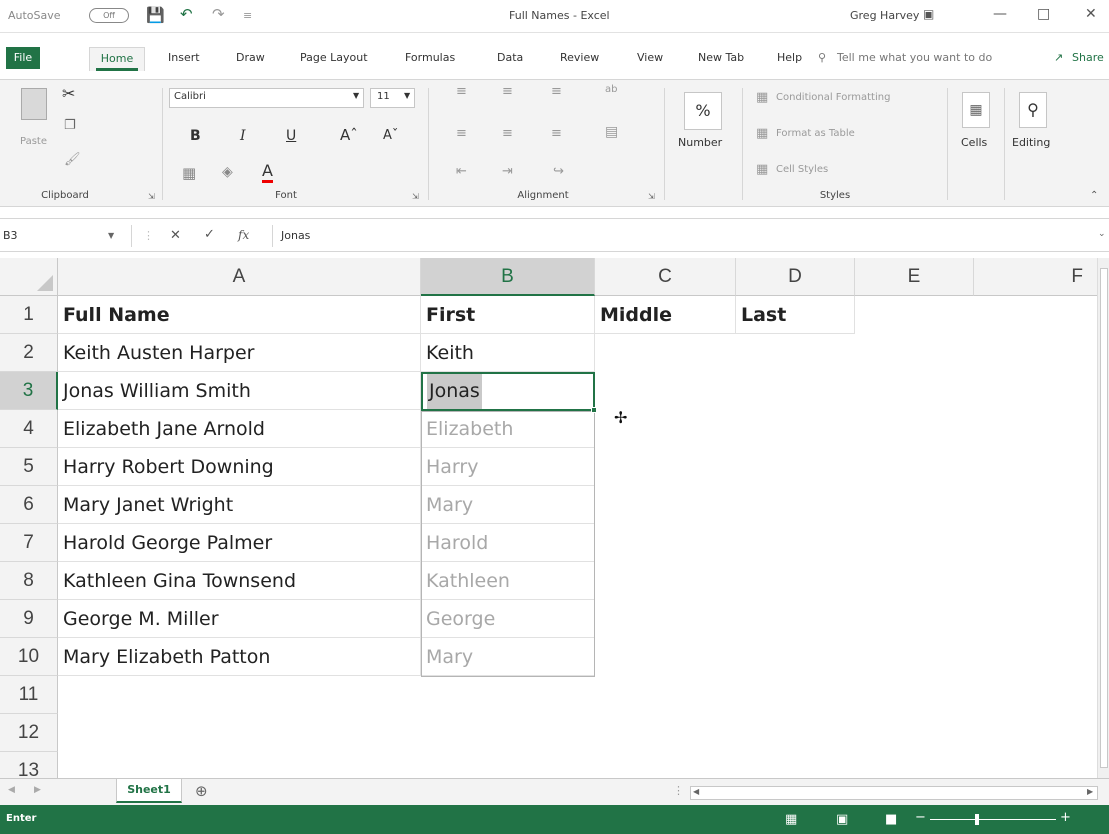 The height and width of the screenshot is (834, 1109). Describe the element at coordinates (37, 790) in the screenshot. I see `next-sheet-icon: ▶` at that location.